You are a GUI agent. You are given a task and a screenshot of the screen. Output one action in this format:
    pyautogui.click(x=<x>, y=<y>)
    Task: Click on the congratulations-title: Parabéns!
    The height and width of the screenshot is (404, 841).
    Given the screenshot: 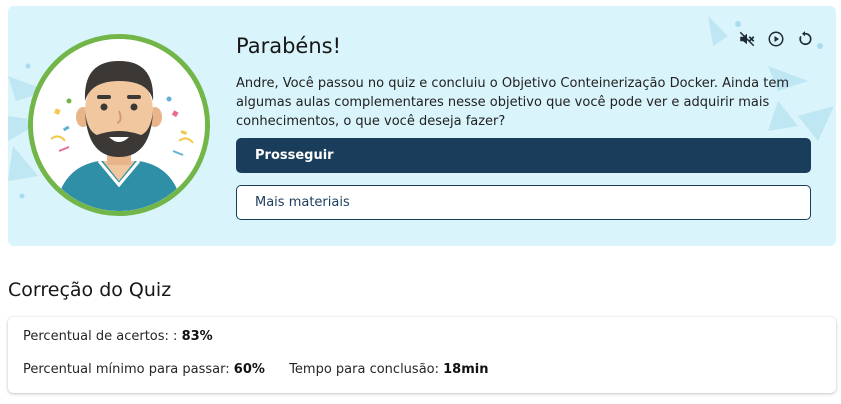 What is the action you would take?
    pyautogui.click(x=289, y=46)
    